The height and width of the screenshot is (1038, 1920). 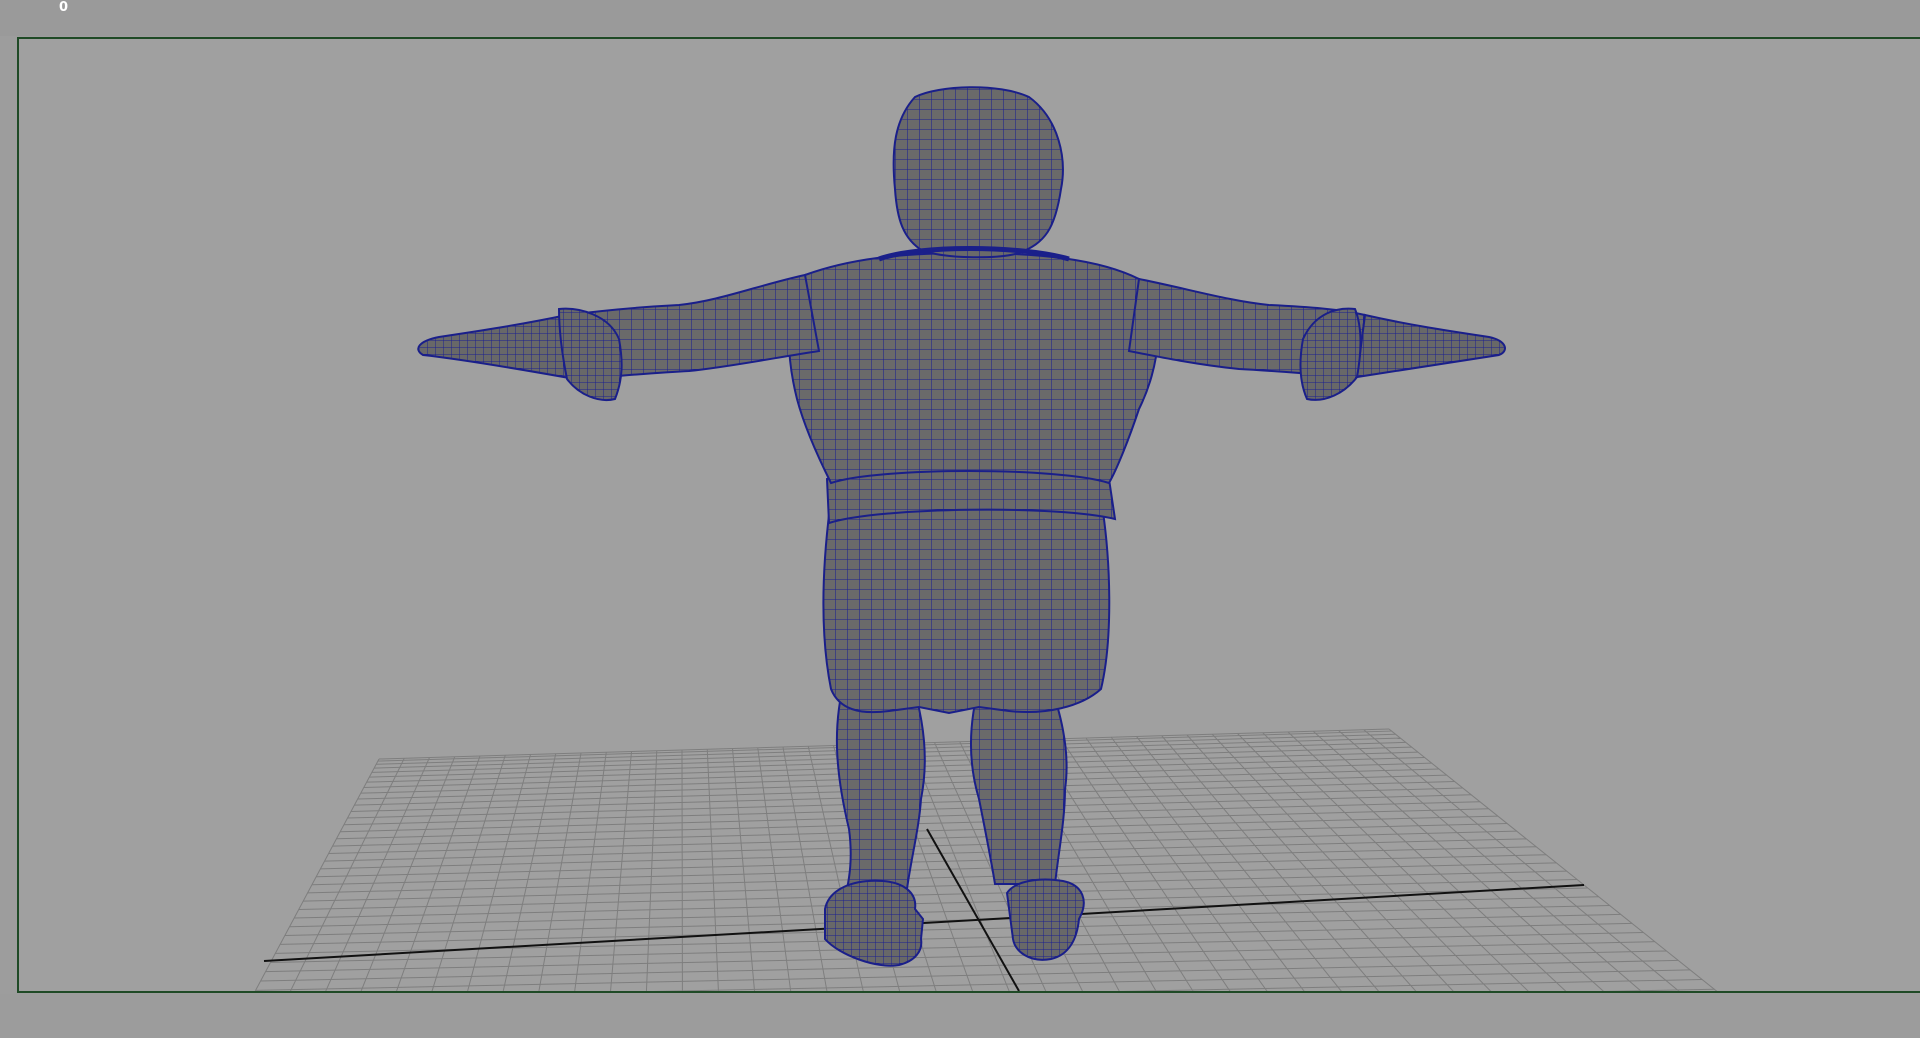 What do you see at coordinates (497, 347) in the screenshot?
I see `left-hand` at bounding box center [497, 347].